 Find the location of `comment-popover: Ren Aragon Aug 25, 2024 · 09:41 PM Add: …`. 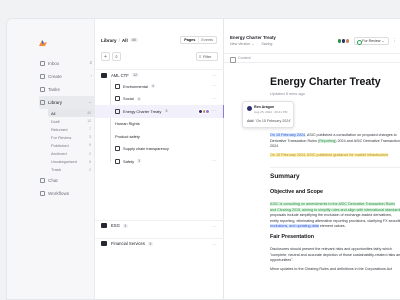

comment-popover: Ren Aragon Aug 25, 2024 · 09:41 PM Add: … is located at coordinates (268, 114).